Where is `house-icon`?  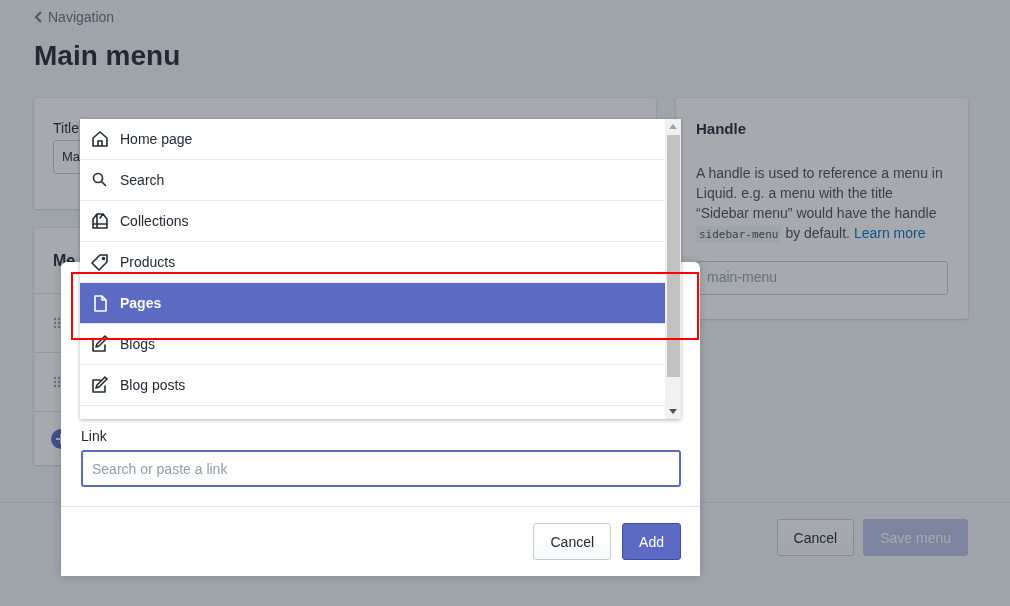
house-icon is located at coordinates (100, 139).